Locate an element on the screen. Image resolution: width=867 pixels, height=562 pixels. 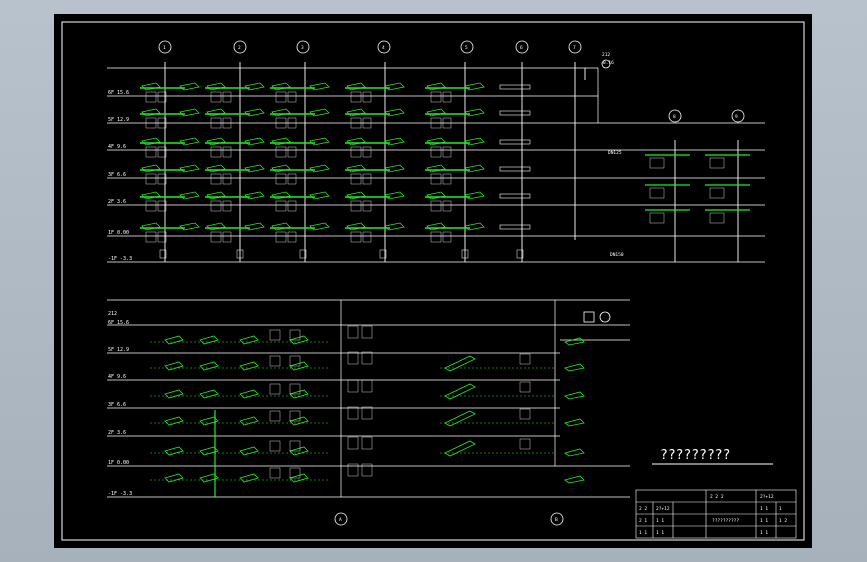
axis-bubble-label: B is located at coordinates (556, 520).